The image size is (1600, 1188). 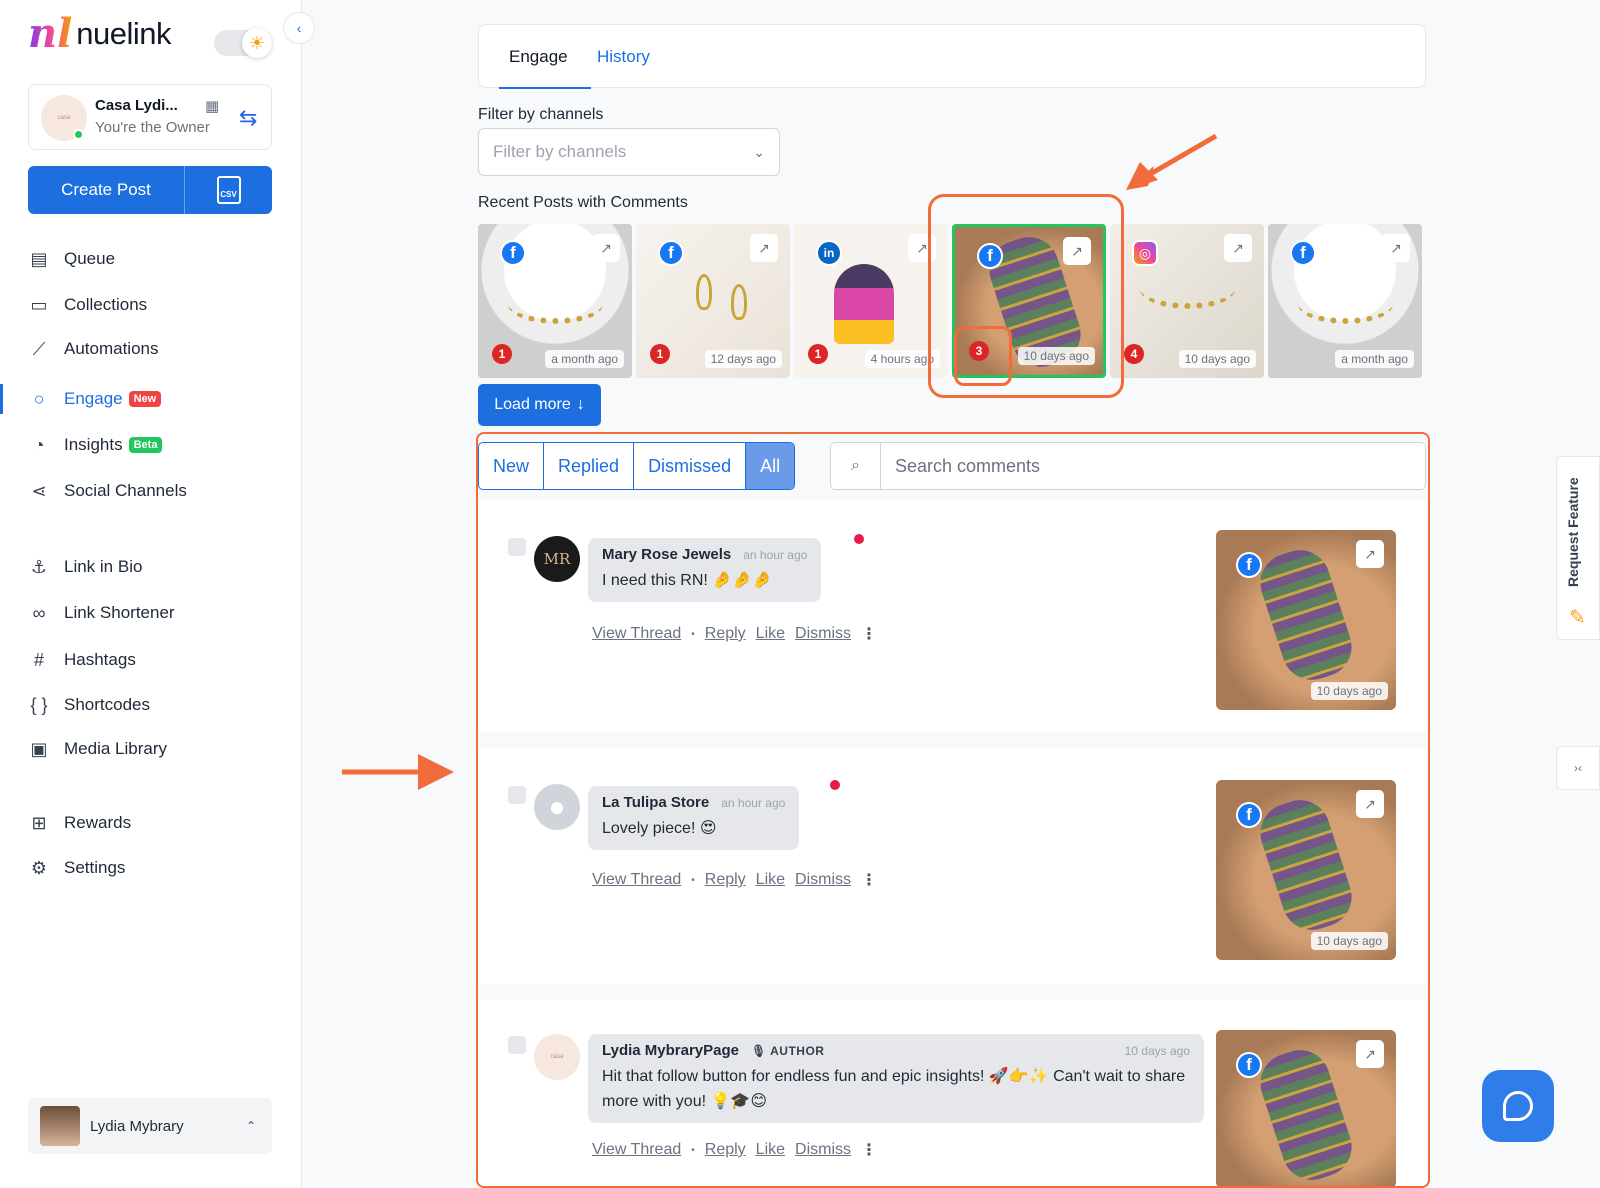 I want to click on user-menu: Lydia Mybrary ⌃, so click(x=150, y=1126).